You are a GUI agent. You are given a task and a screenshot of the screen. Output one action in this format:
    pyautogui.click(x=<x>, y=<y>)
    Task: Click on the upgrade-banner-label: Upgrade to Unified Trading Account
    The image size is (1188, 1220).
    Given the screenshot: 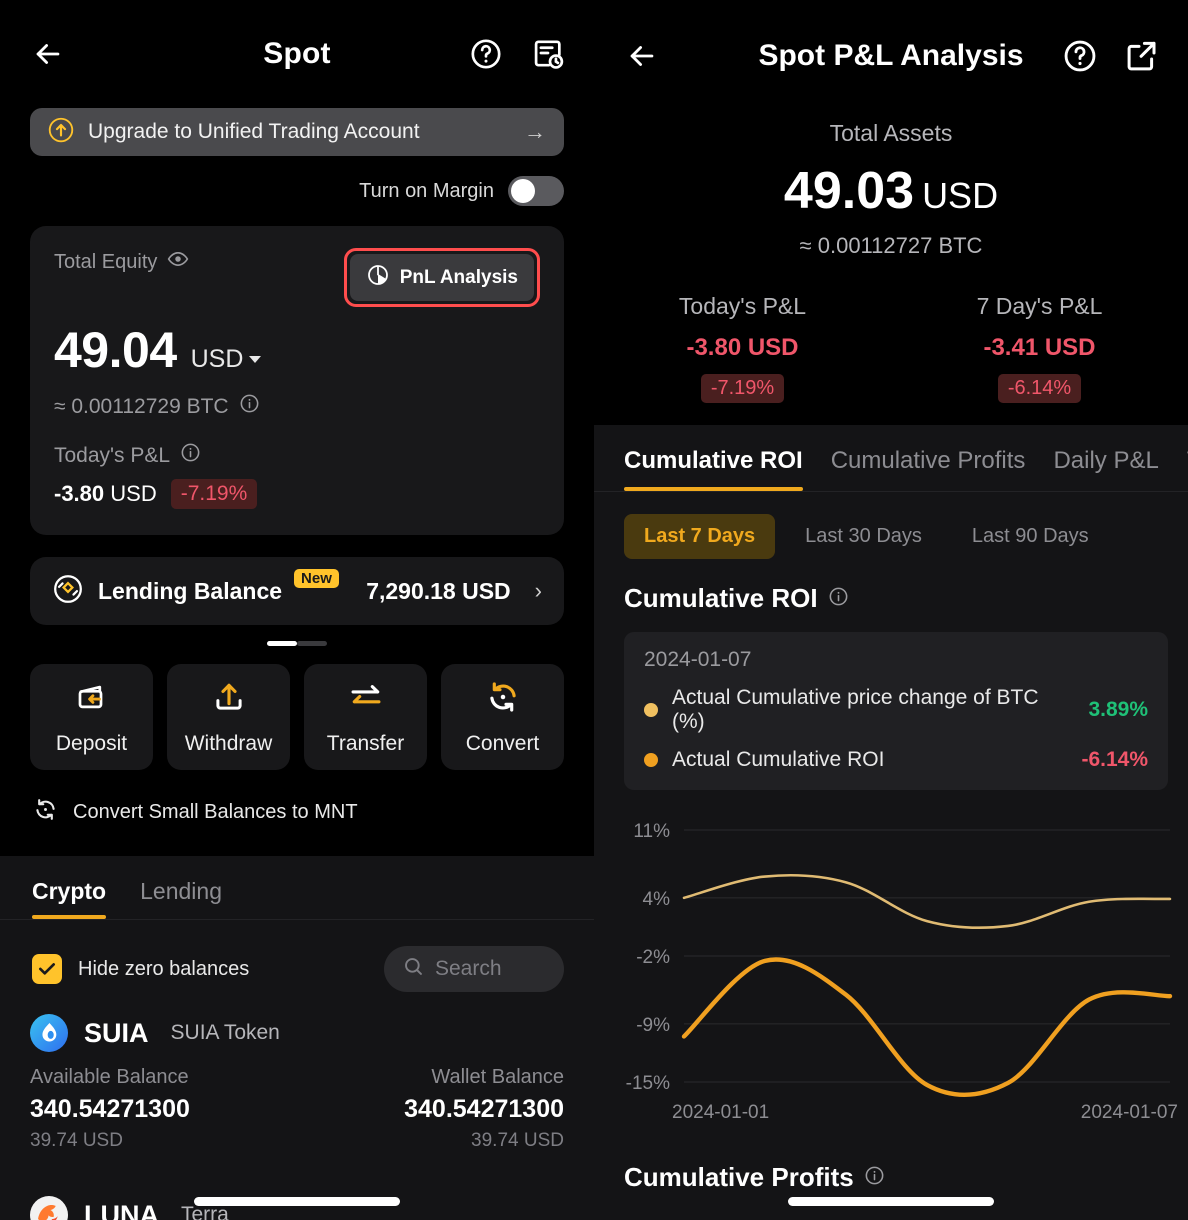 What is the action you would take?
    pyautogui.click(x=254, y=131)
    